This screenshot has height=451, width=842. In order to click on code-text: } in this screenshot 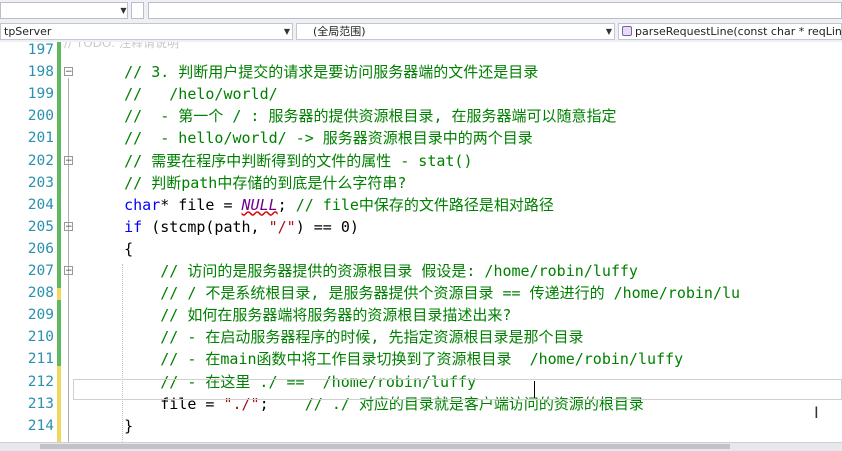, I will do `click(110, 426)`.